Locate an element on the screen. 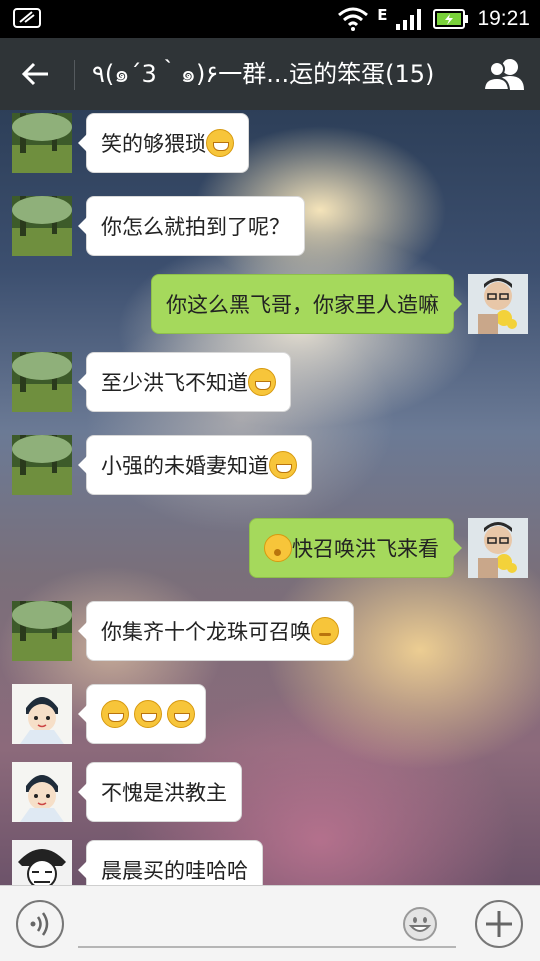 The width and height of the screenshot is (540, 961). message-bubble: 你这么黑飞哥，你家里人造嘛 is located at coordinates (306, 304).